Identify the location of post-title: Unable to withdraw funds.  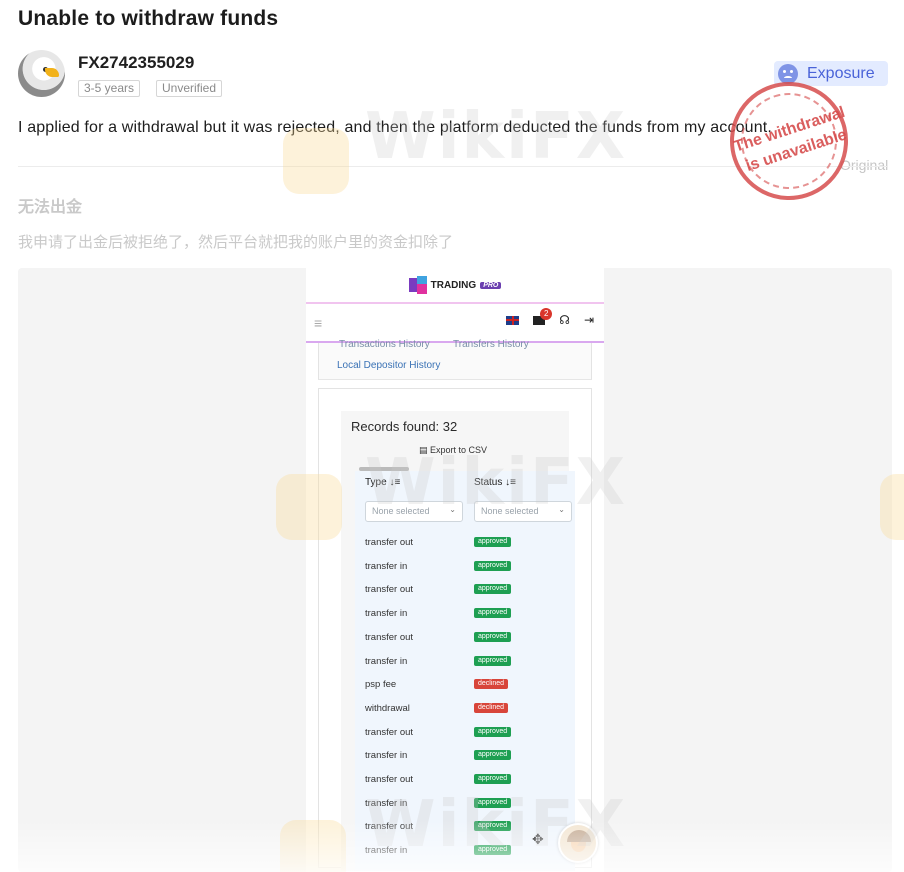
(148, 18).